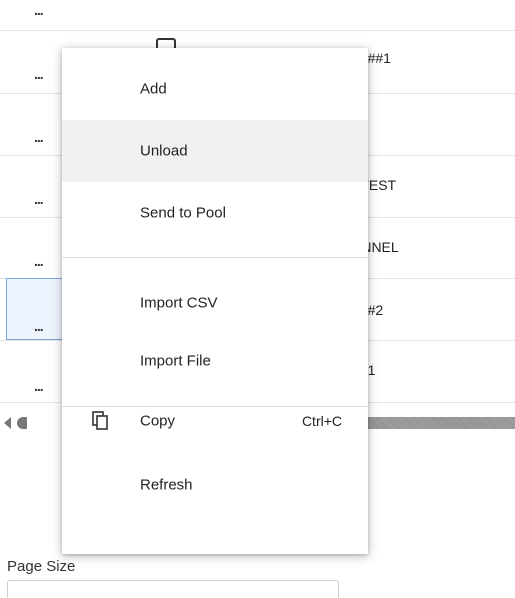  What do you see at coordinates (215, 361) in the screenshot?
I see `menu-item-import-file: Import File` at bounding box center [215, 361].